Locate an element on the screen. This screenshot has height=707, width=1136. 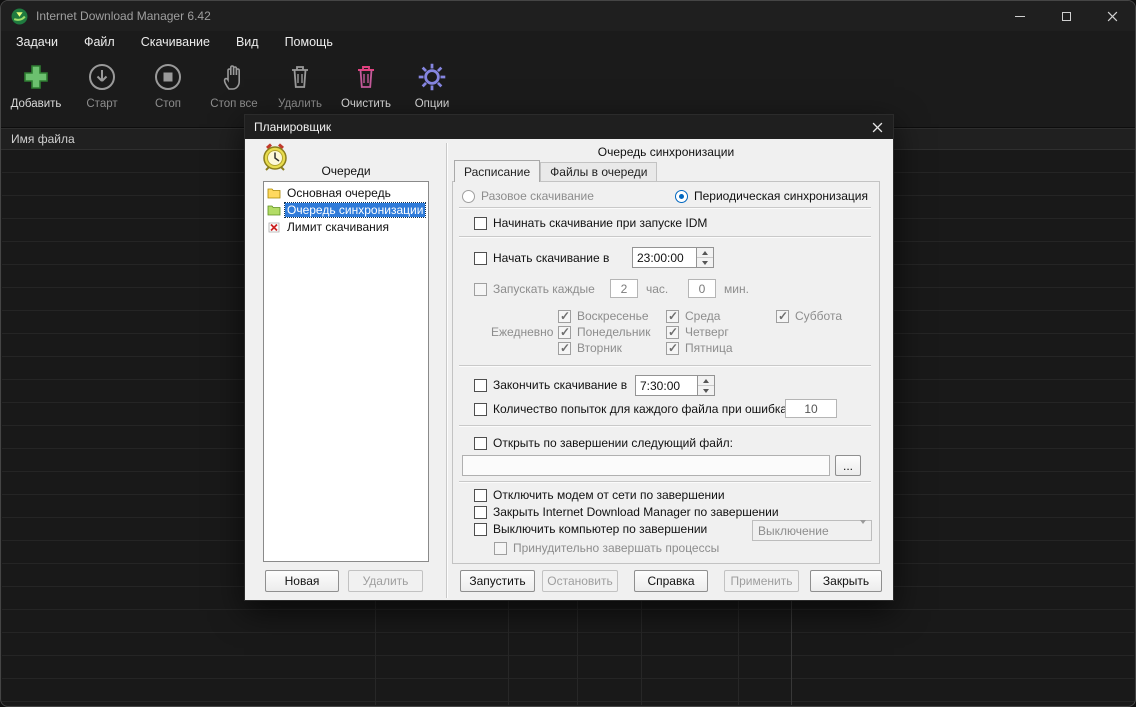
maximize-button is located at coordinates (1066, 16).